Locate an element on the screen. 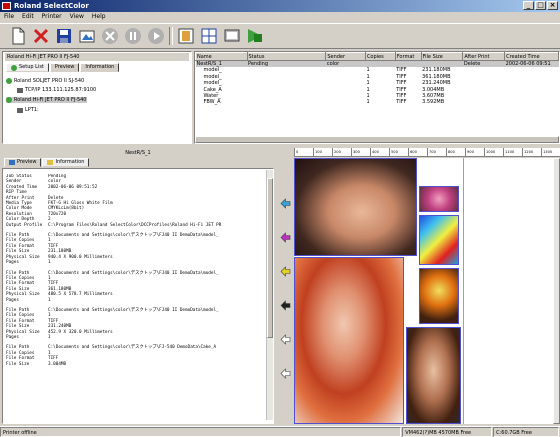 The height and width of the screenshot is (437, 560). tab-details-information: Information is located at coordinates (66, 162).